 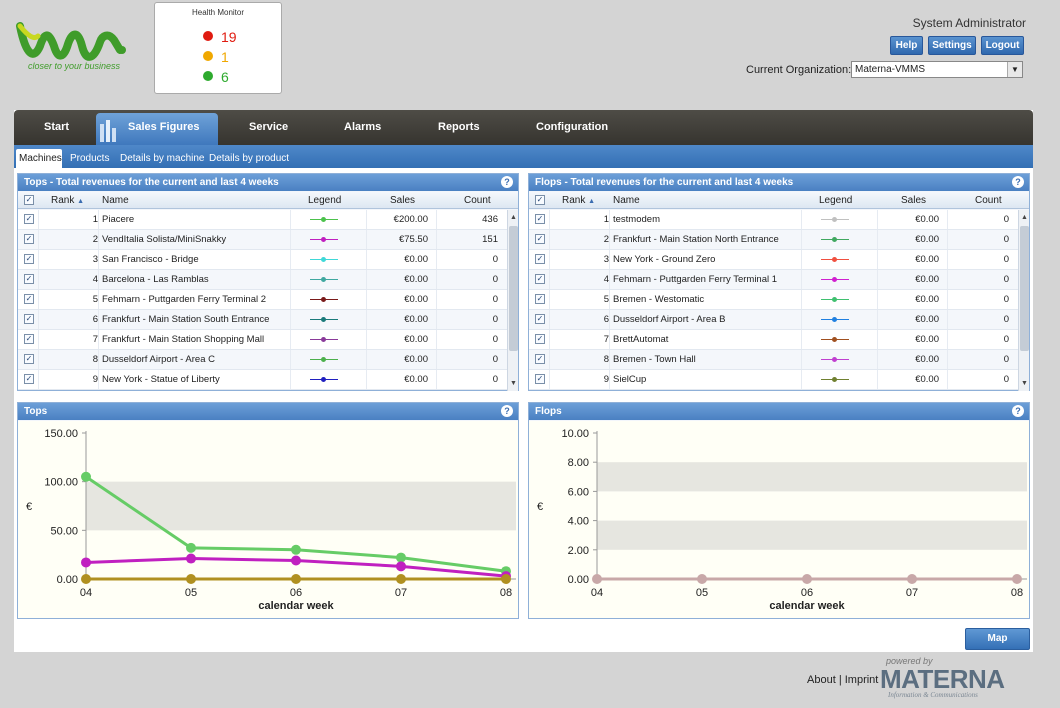 What do you see at coordinates (56, 127) in the screenshot?
I see `tab-start: Start` at bounding box center [56, 127].